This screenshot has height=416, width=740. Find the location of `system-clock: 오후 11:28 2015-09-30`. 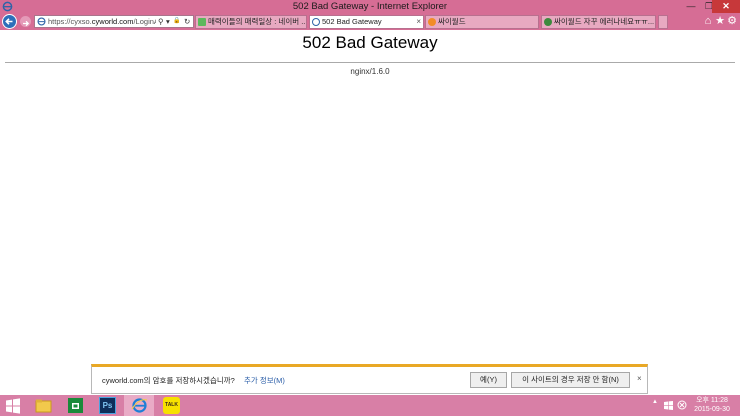

system-clock: 오후 11:28 2015-09-30 is located at coordinates (712, 405).